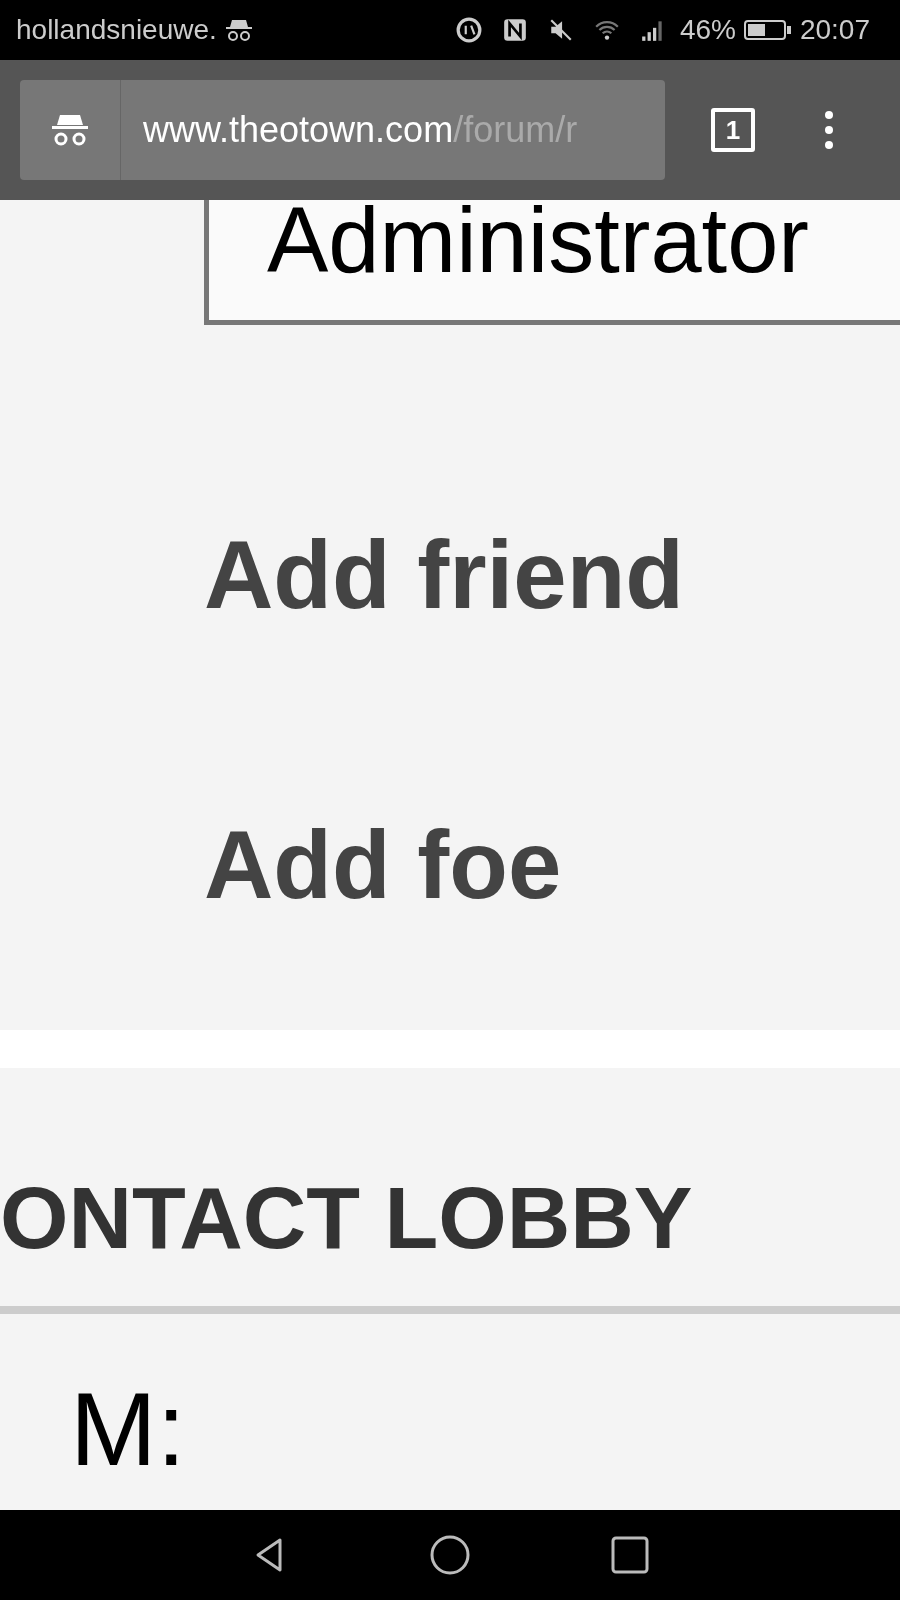 The height and width of the screenshot is (1600, 900). What do you see at coordinates (347, 1218) in the screenshot?
I see `section-heading: ONTACT LOBBY` at bounding box center [347, 1218].